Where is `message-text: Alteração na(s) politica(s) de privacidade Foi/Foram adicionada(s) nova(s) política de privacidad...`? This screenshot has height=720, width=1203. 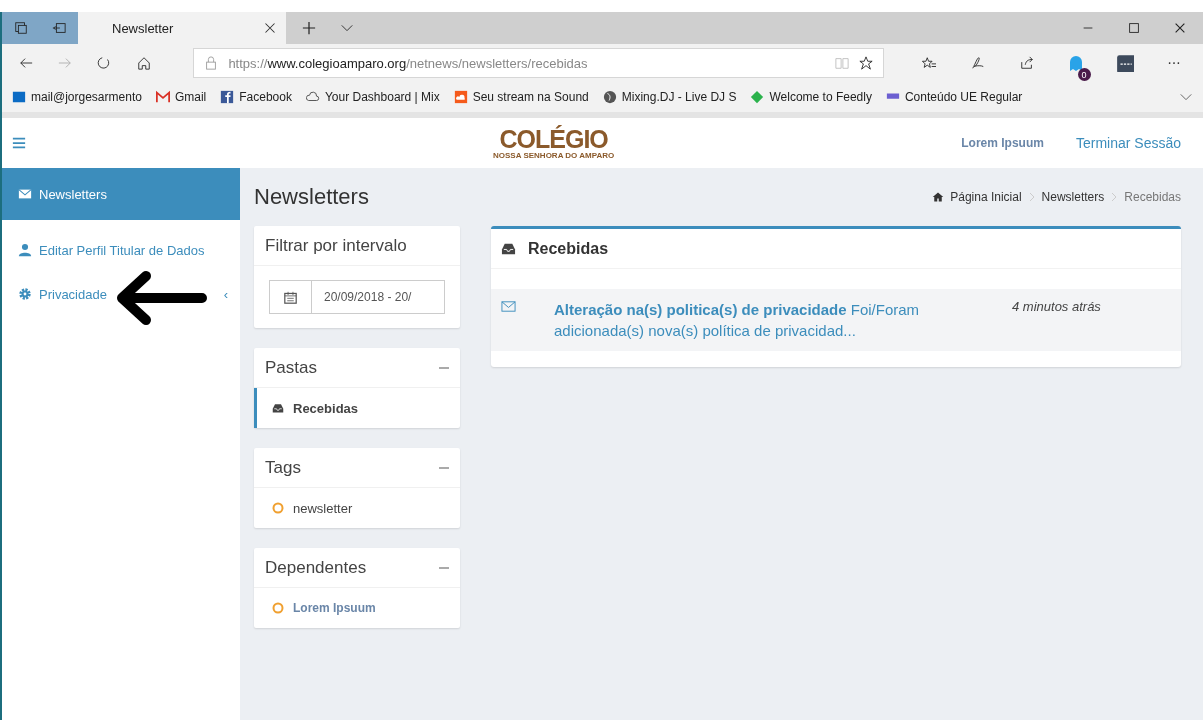
message-text: Alteração na(s) politica(s) de privacidade Foi/Foram adicionada(s) nova(s) política de privacidad... is located at coordinates (737, 320).